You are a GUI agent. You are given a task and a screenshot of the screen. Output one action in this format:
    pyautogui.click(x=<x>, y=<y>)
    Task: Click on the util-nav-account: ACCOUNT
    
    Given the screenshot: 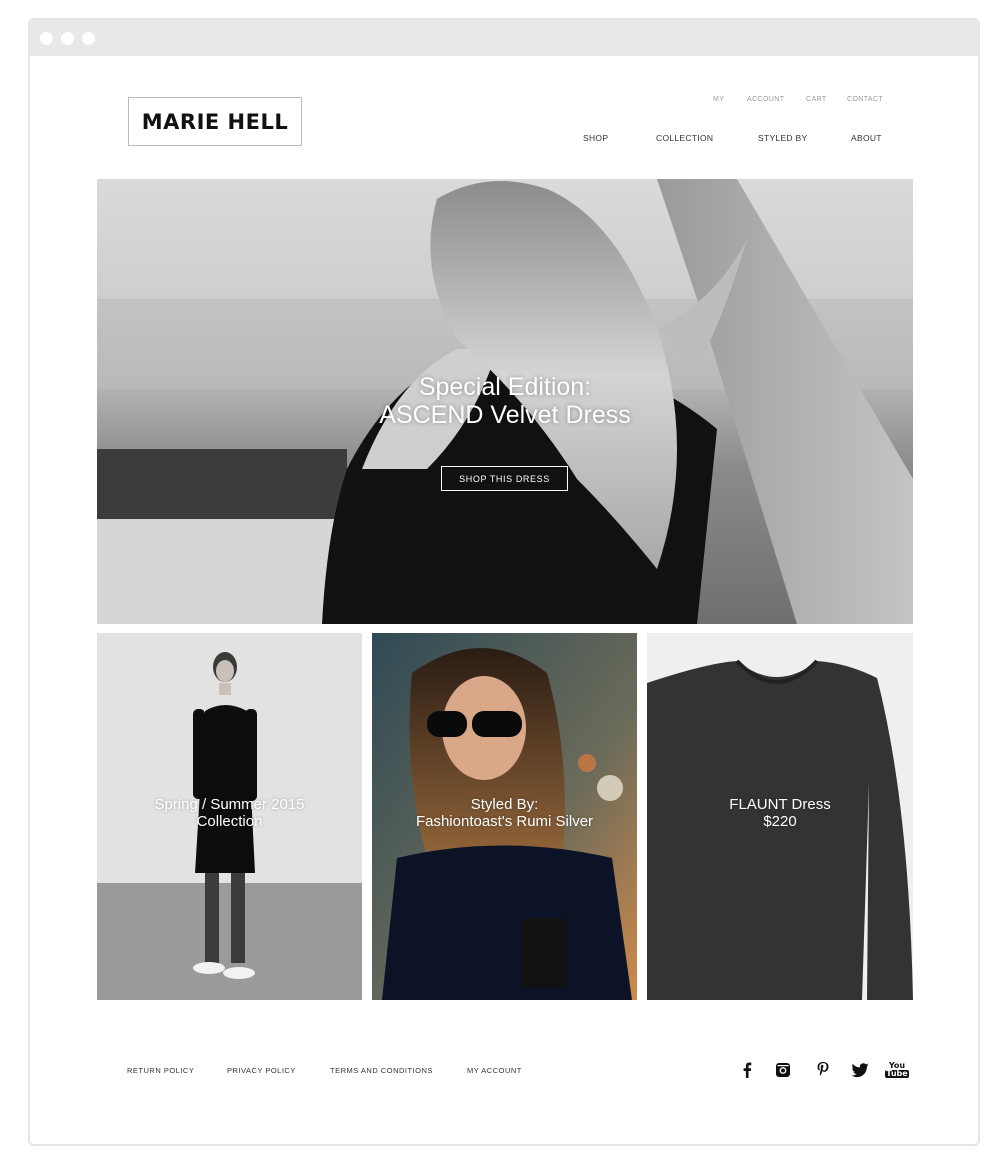 What is the action you would take?
    pyautogui.click(x=765, y=99)
    